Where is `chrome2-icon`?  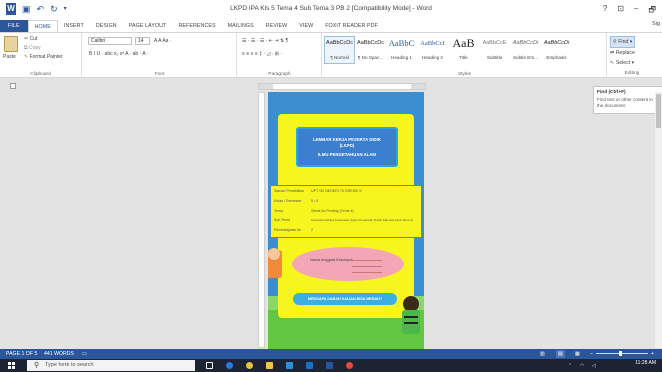
chrome2-icon is located at coordinates (349, 365).